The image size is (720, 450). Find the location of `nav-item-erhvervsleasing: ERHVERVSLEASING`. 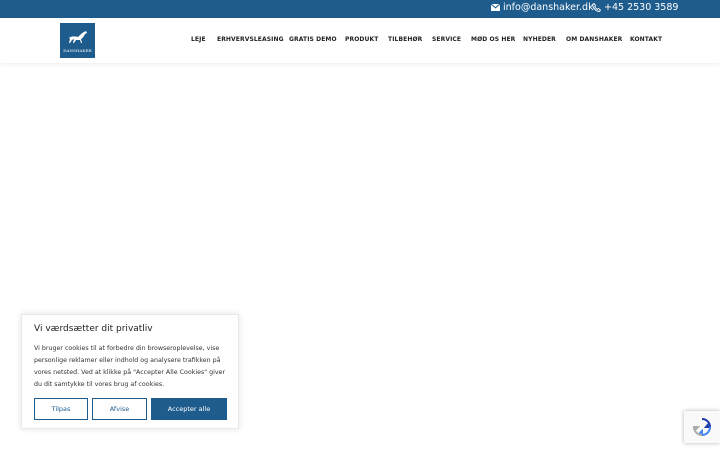

nav-item-erhvervsleasing: ERHVERVSLEASING is located at coordinates (250, 39).